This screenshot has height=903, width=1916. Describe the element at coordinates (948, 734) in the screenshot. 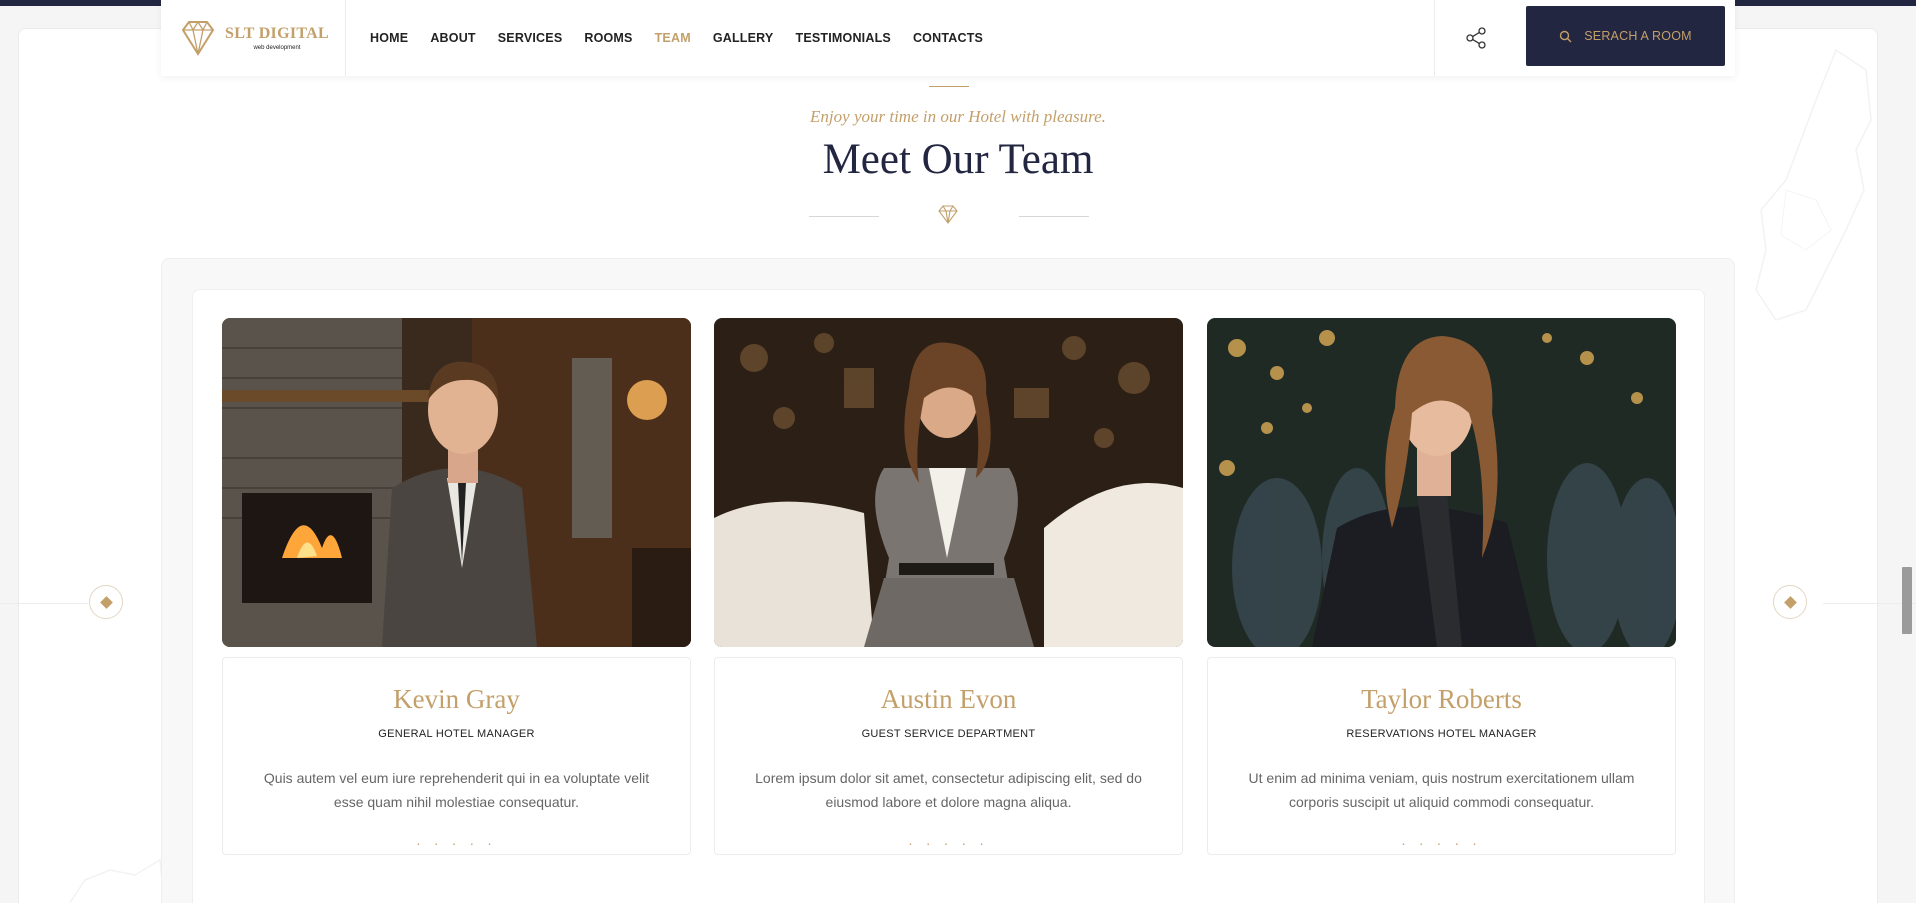

I see `team-member-role: GUEST SERVICE DEPARTMENT` at that location.